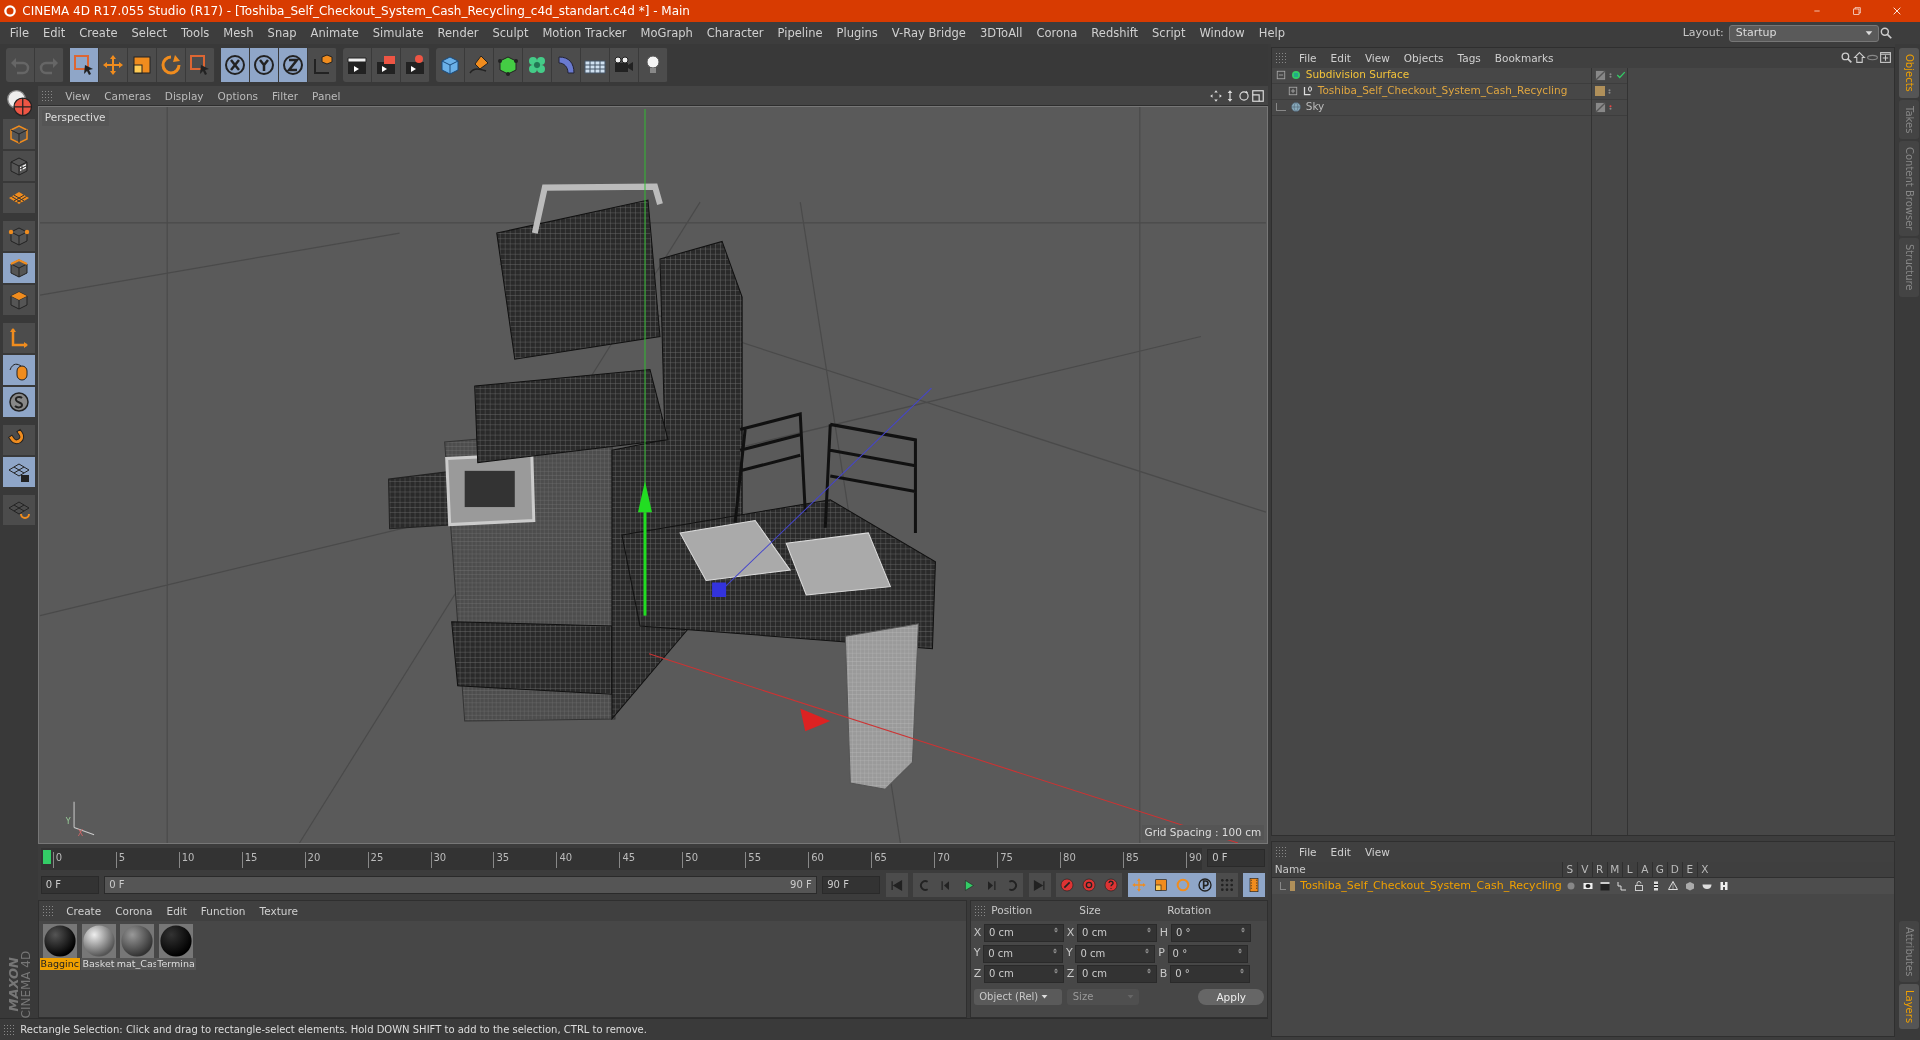  Describe the element at coordinates (238, 33) in the screenshot. I see `menu-item: Mesh` at that location.